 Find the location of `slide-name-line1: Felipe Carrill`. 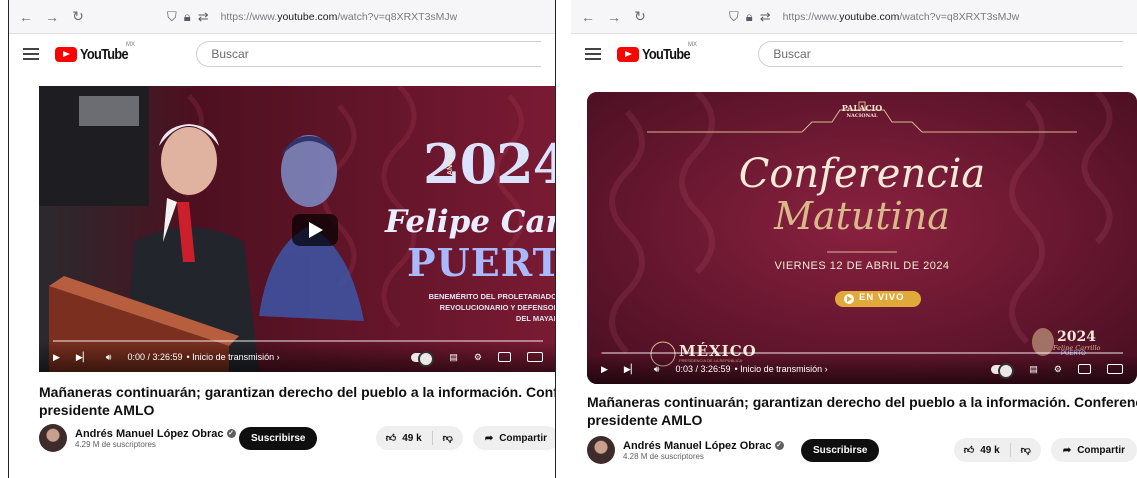

slide-name-line1: Felipe Carrill is located at coordinates (470, 222).